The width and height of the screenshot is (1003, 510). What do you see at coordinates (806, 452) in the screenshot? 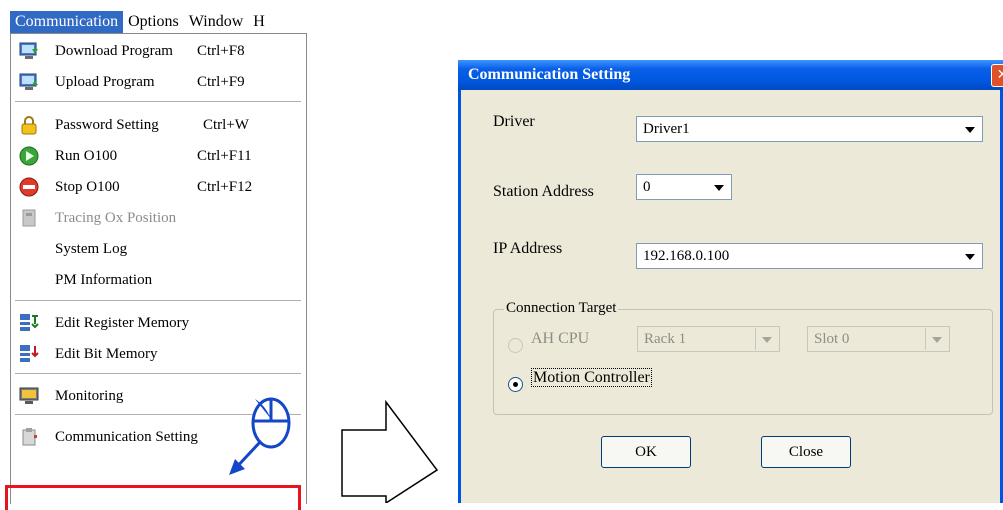
I see `close-button: Close` at bounding box center [806, 452].